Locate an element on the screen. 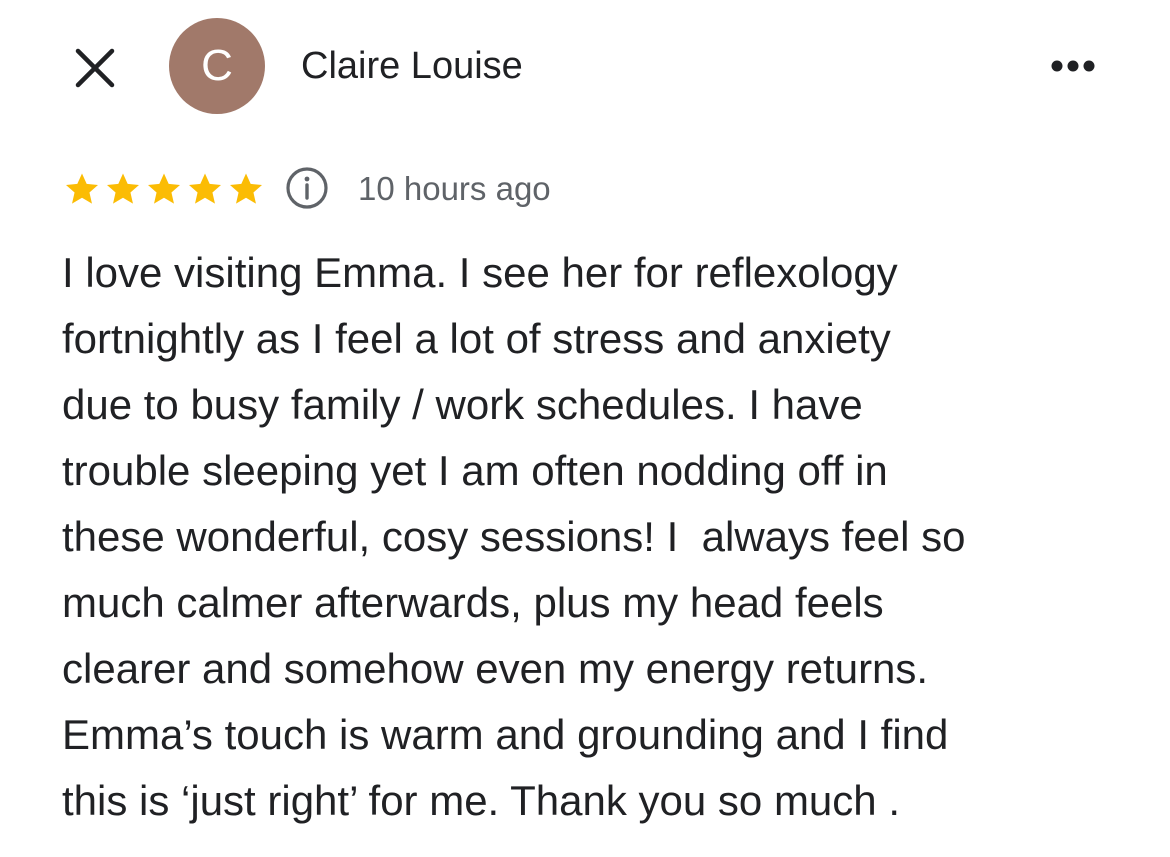 The height and width of the screenshot is (857, 1170). review-timestamp: 10 hours ago is located at coordinates (454, 188).